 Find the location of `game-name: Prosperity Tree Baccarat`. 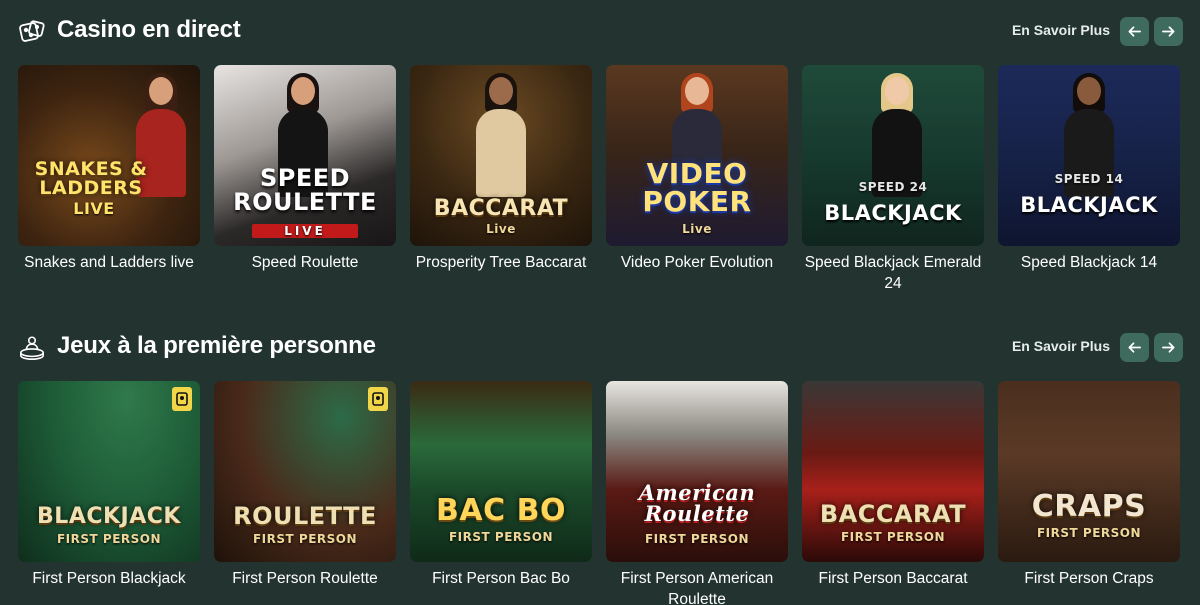

game-name: Prosperity Tree Baccarat is located at coordinates (501, 262).